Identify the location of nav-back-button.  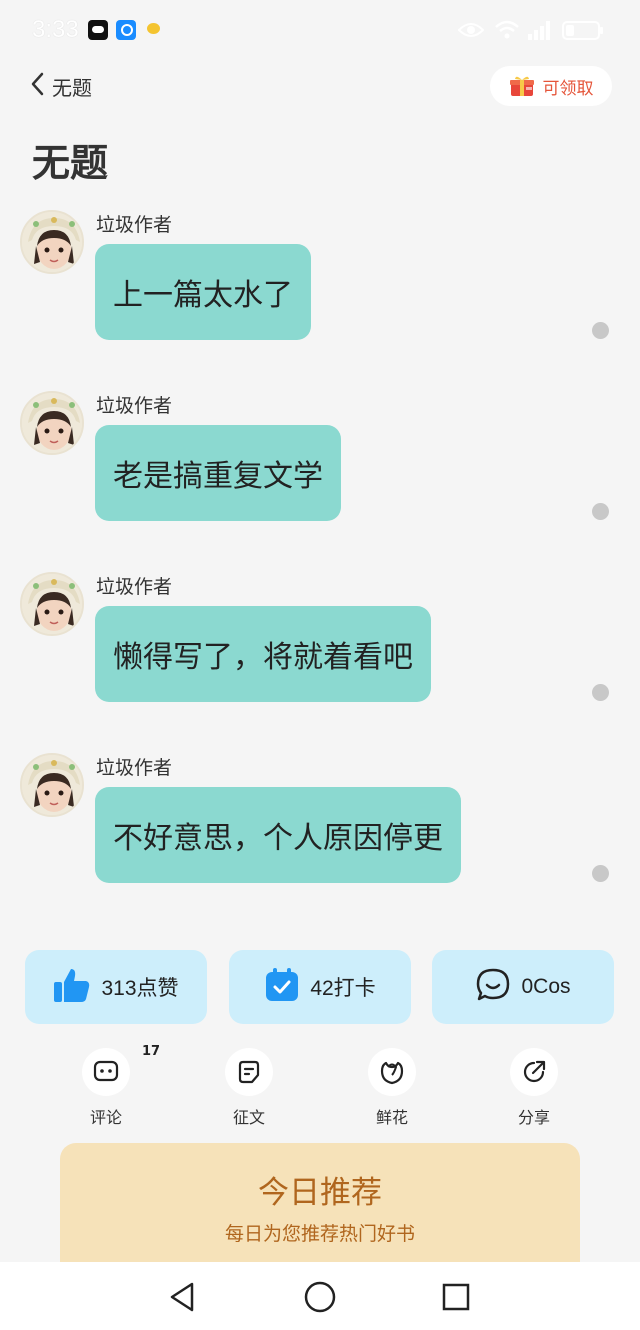
(183, 1297).